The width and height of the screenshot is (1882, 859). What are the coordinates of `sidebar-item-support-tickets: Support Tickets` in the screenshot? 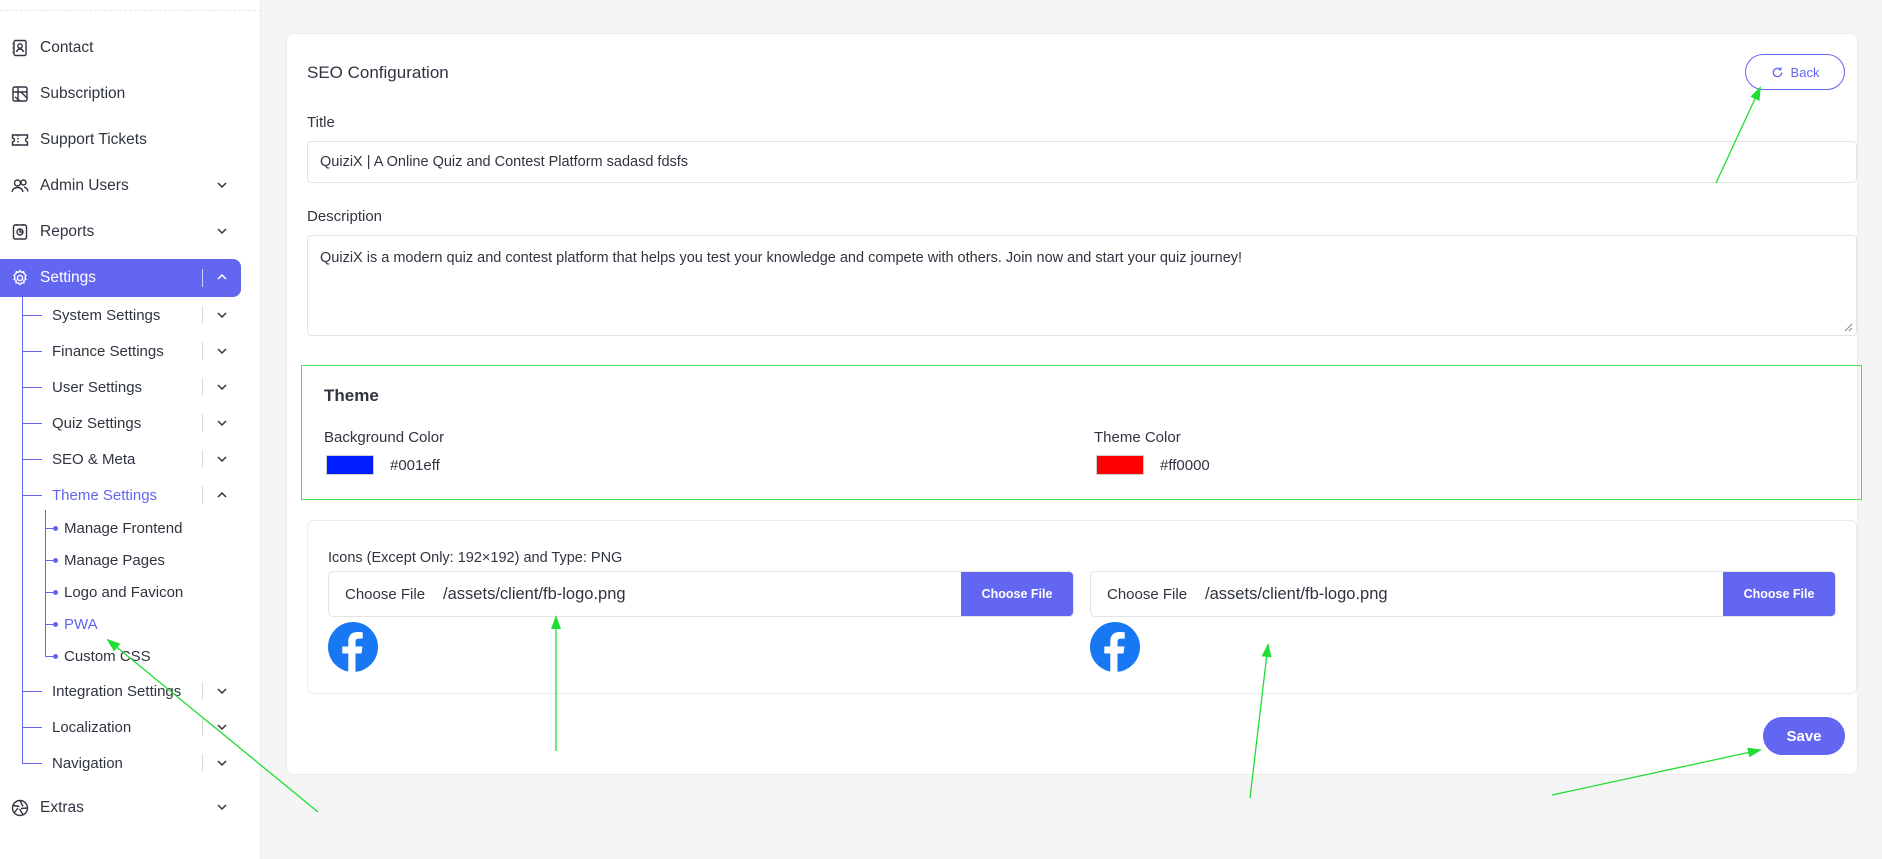 It's located at (120, 140).